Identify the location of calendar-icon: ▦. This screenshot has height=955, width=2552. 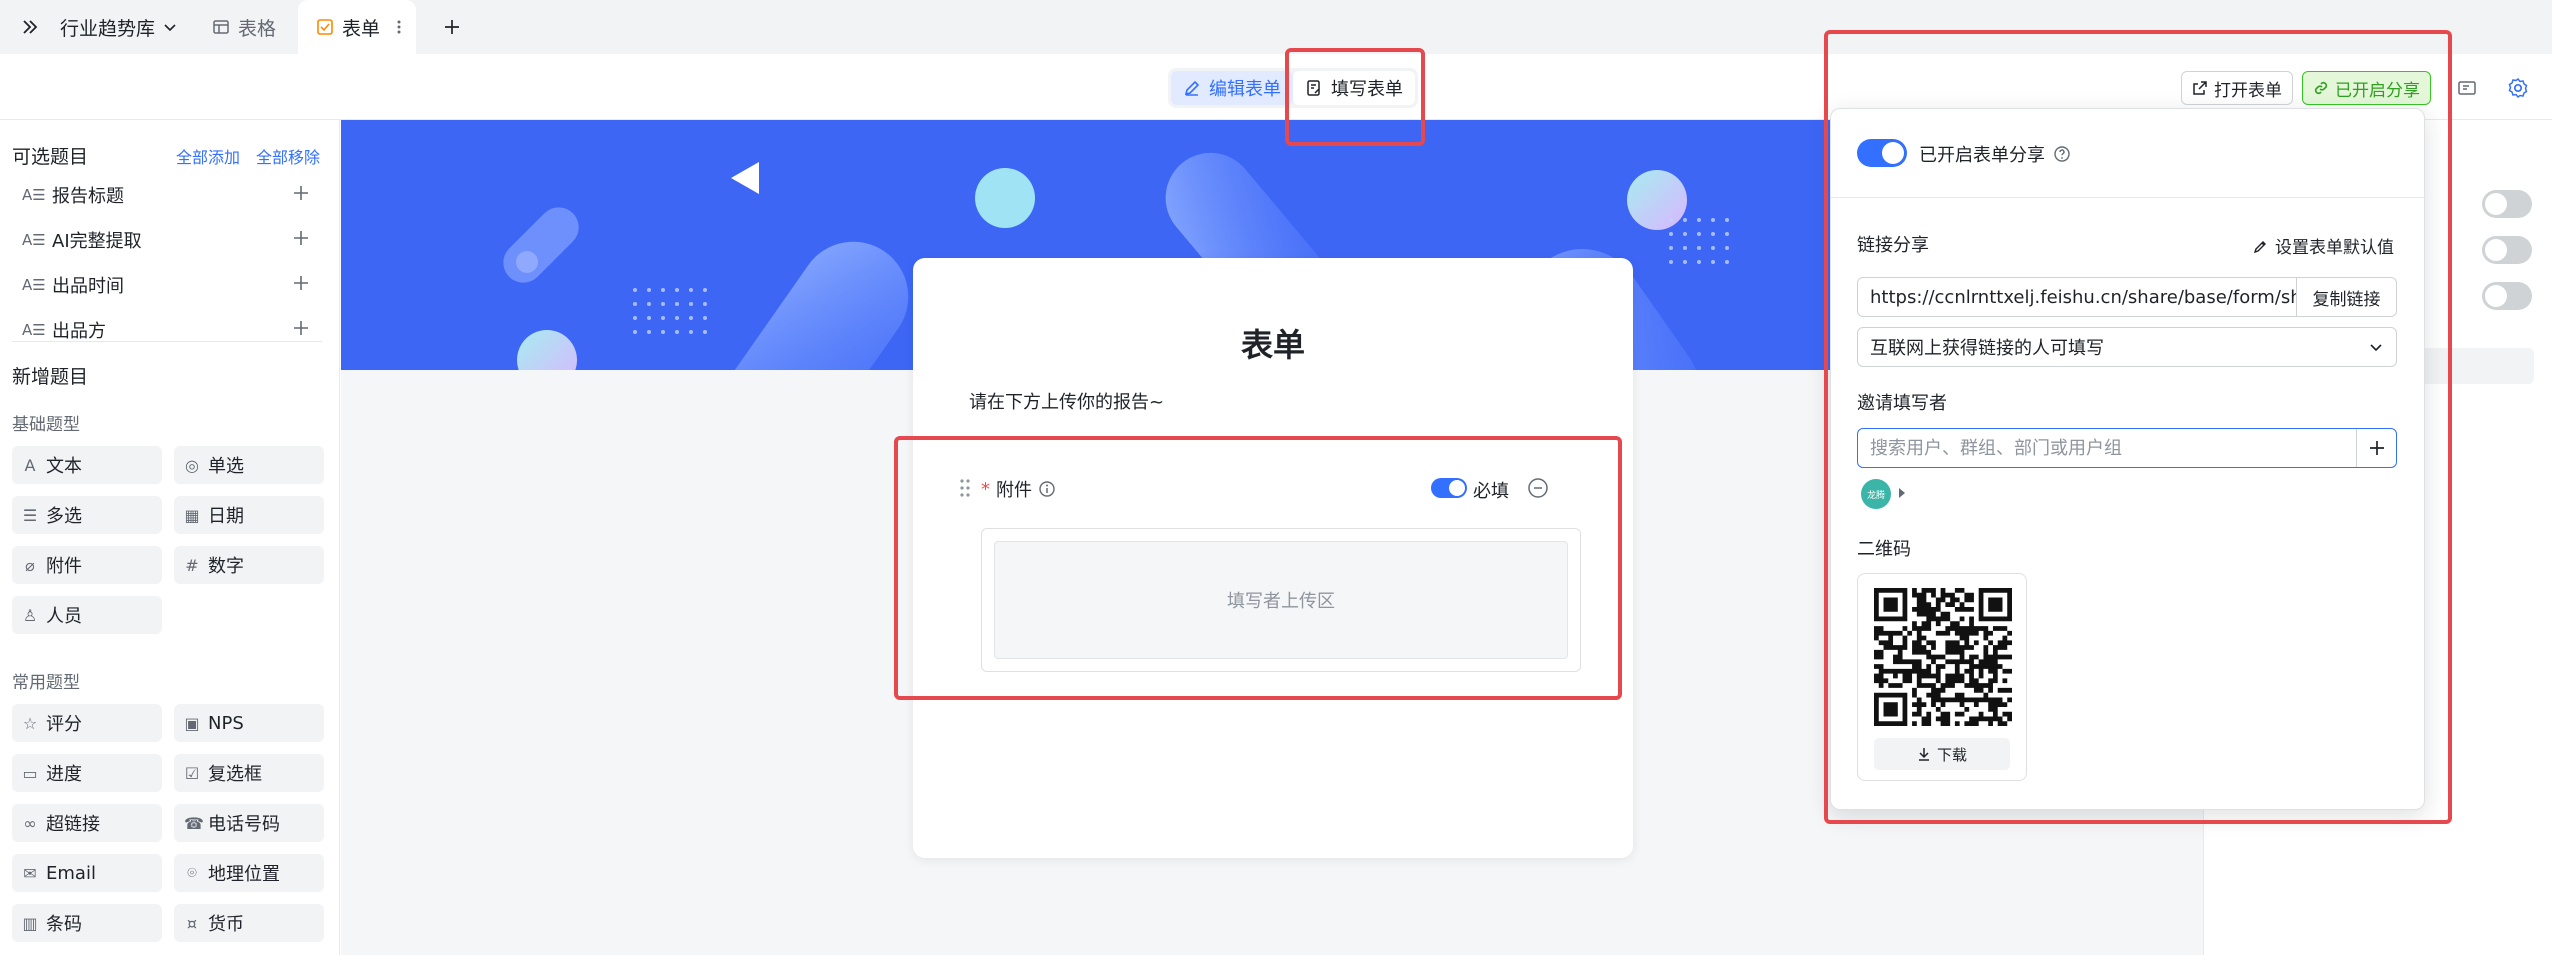
(192, 515).